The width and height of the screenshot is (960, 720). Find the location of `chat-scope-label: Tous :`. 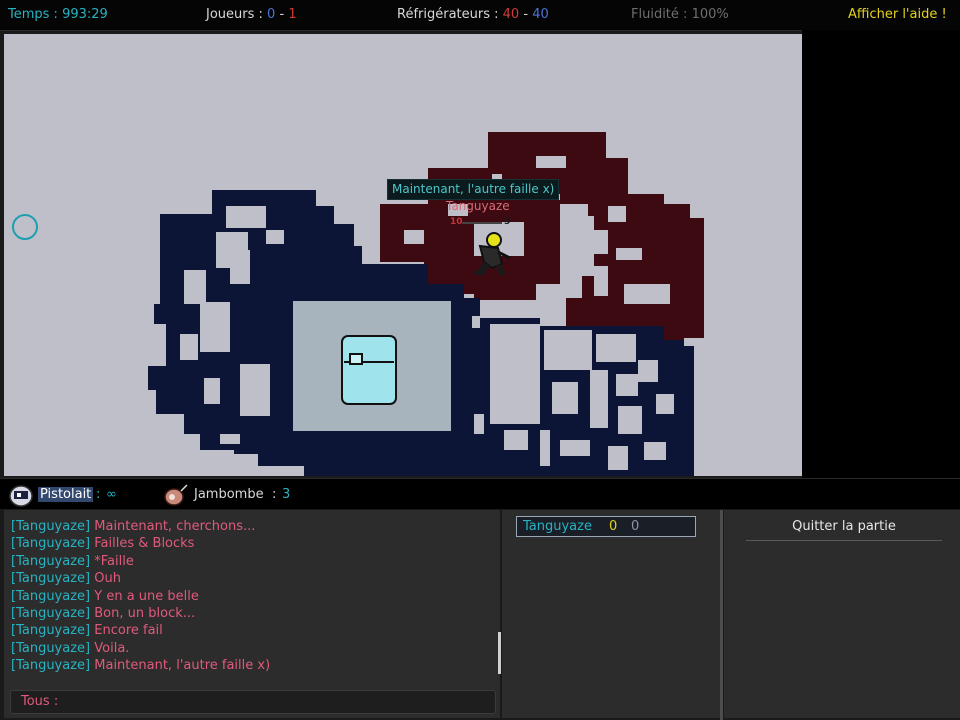

chat-scope-label: Tous : is located at coordinates (39, 701).